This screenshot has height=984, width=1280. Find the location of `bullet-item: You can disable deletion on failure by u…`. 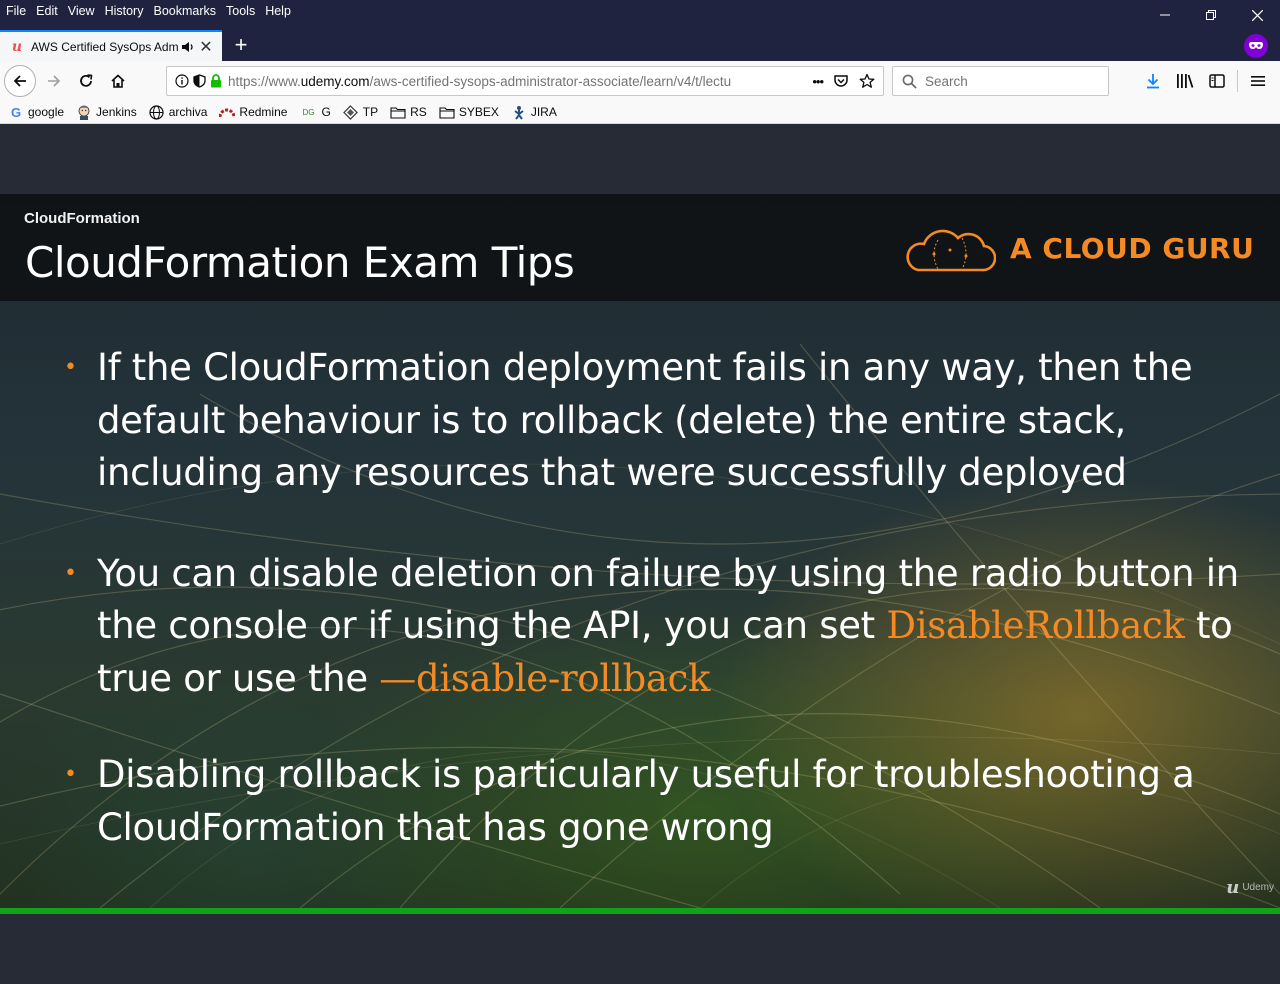

bullet-item: You can disable deletion on failure by u… is located at coordinates (654, 627).